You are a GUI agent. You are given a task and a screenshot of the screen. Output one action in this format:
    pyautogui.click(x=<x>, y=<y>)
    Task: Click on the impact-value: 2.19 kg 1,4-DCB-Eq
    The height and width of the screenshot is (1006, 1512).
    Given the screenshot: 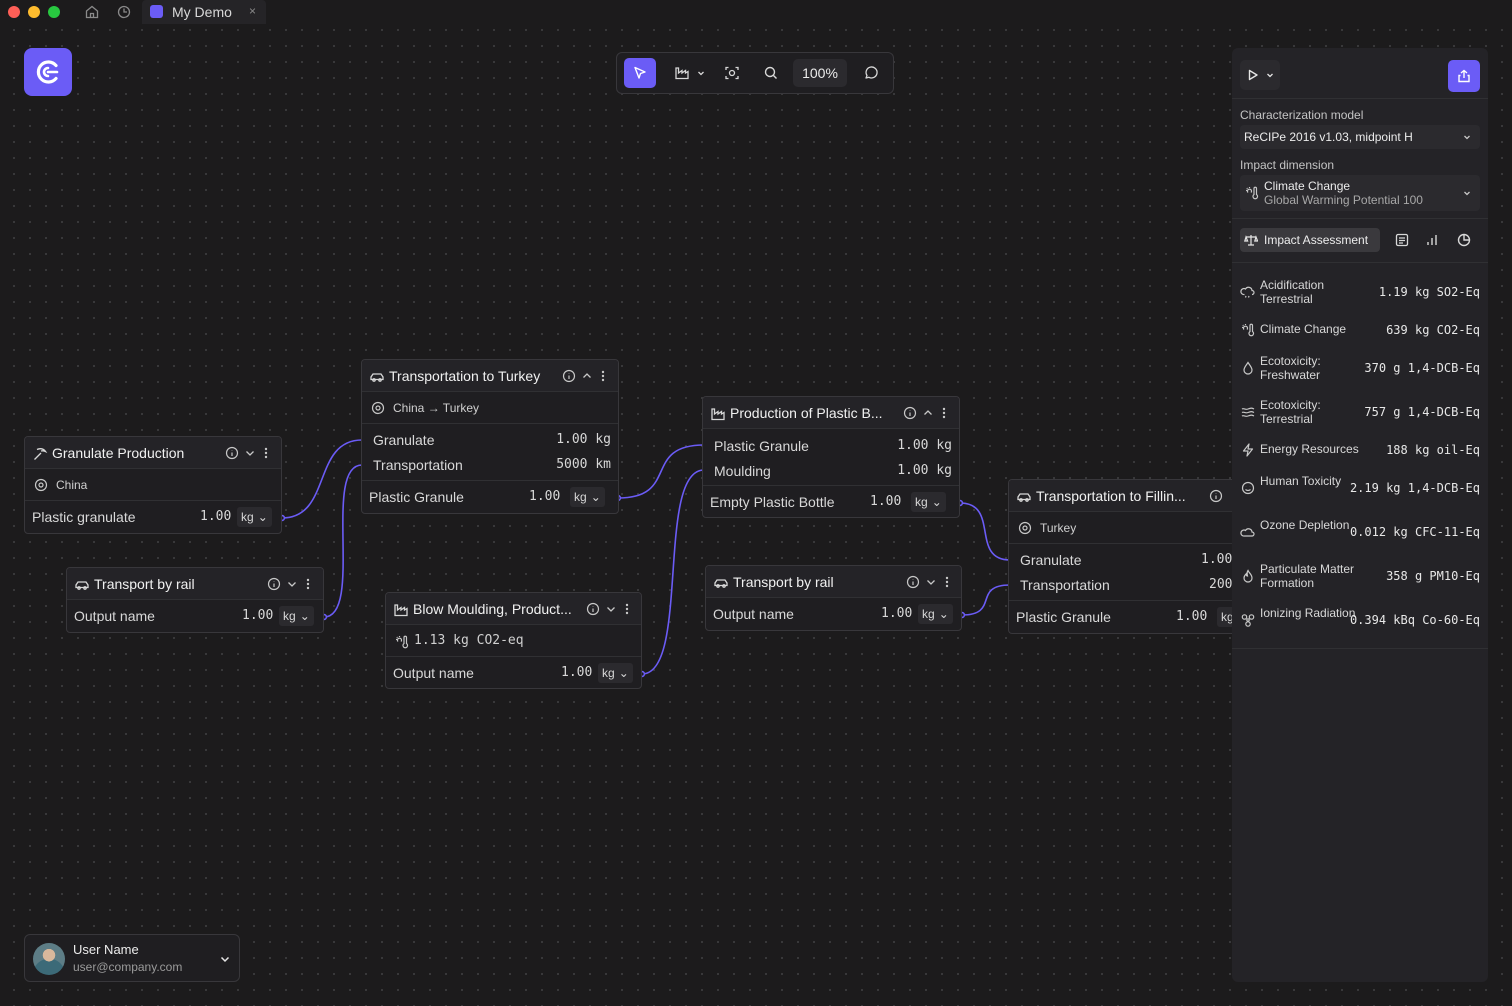 What is the action you would take?
    pyautogui.click(x=1414, y=488)
    